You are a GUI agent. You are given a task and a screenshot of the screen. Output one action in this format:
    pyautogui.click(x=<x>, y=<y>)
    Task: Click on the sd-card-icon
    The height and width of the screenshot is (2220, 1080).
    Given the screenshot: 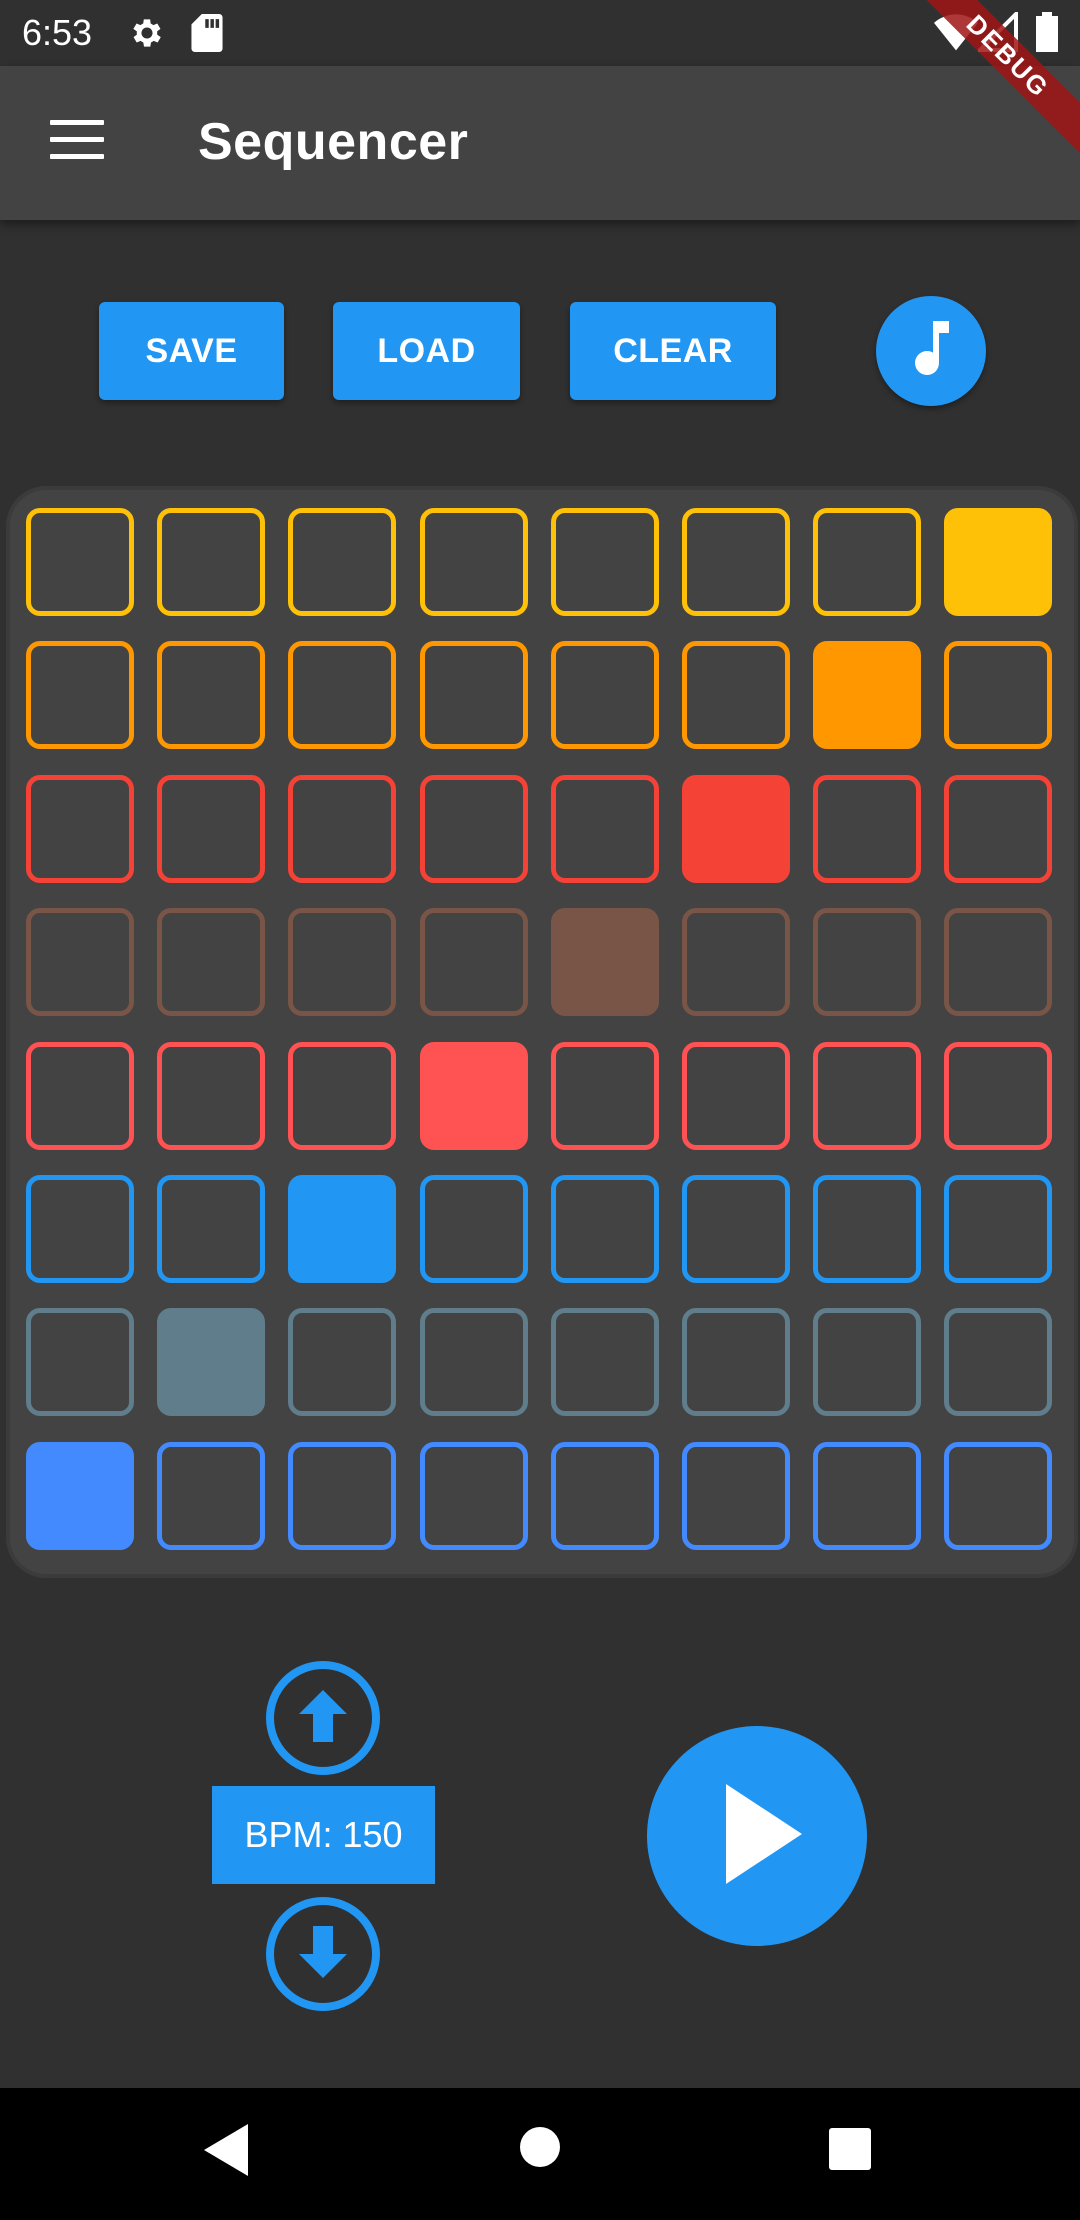 What is the action you would take?
    pyautogui.click(x=207, y=35)
    